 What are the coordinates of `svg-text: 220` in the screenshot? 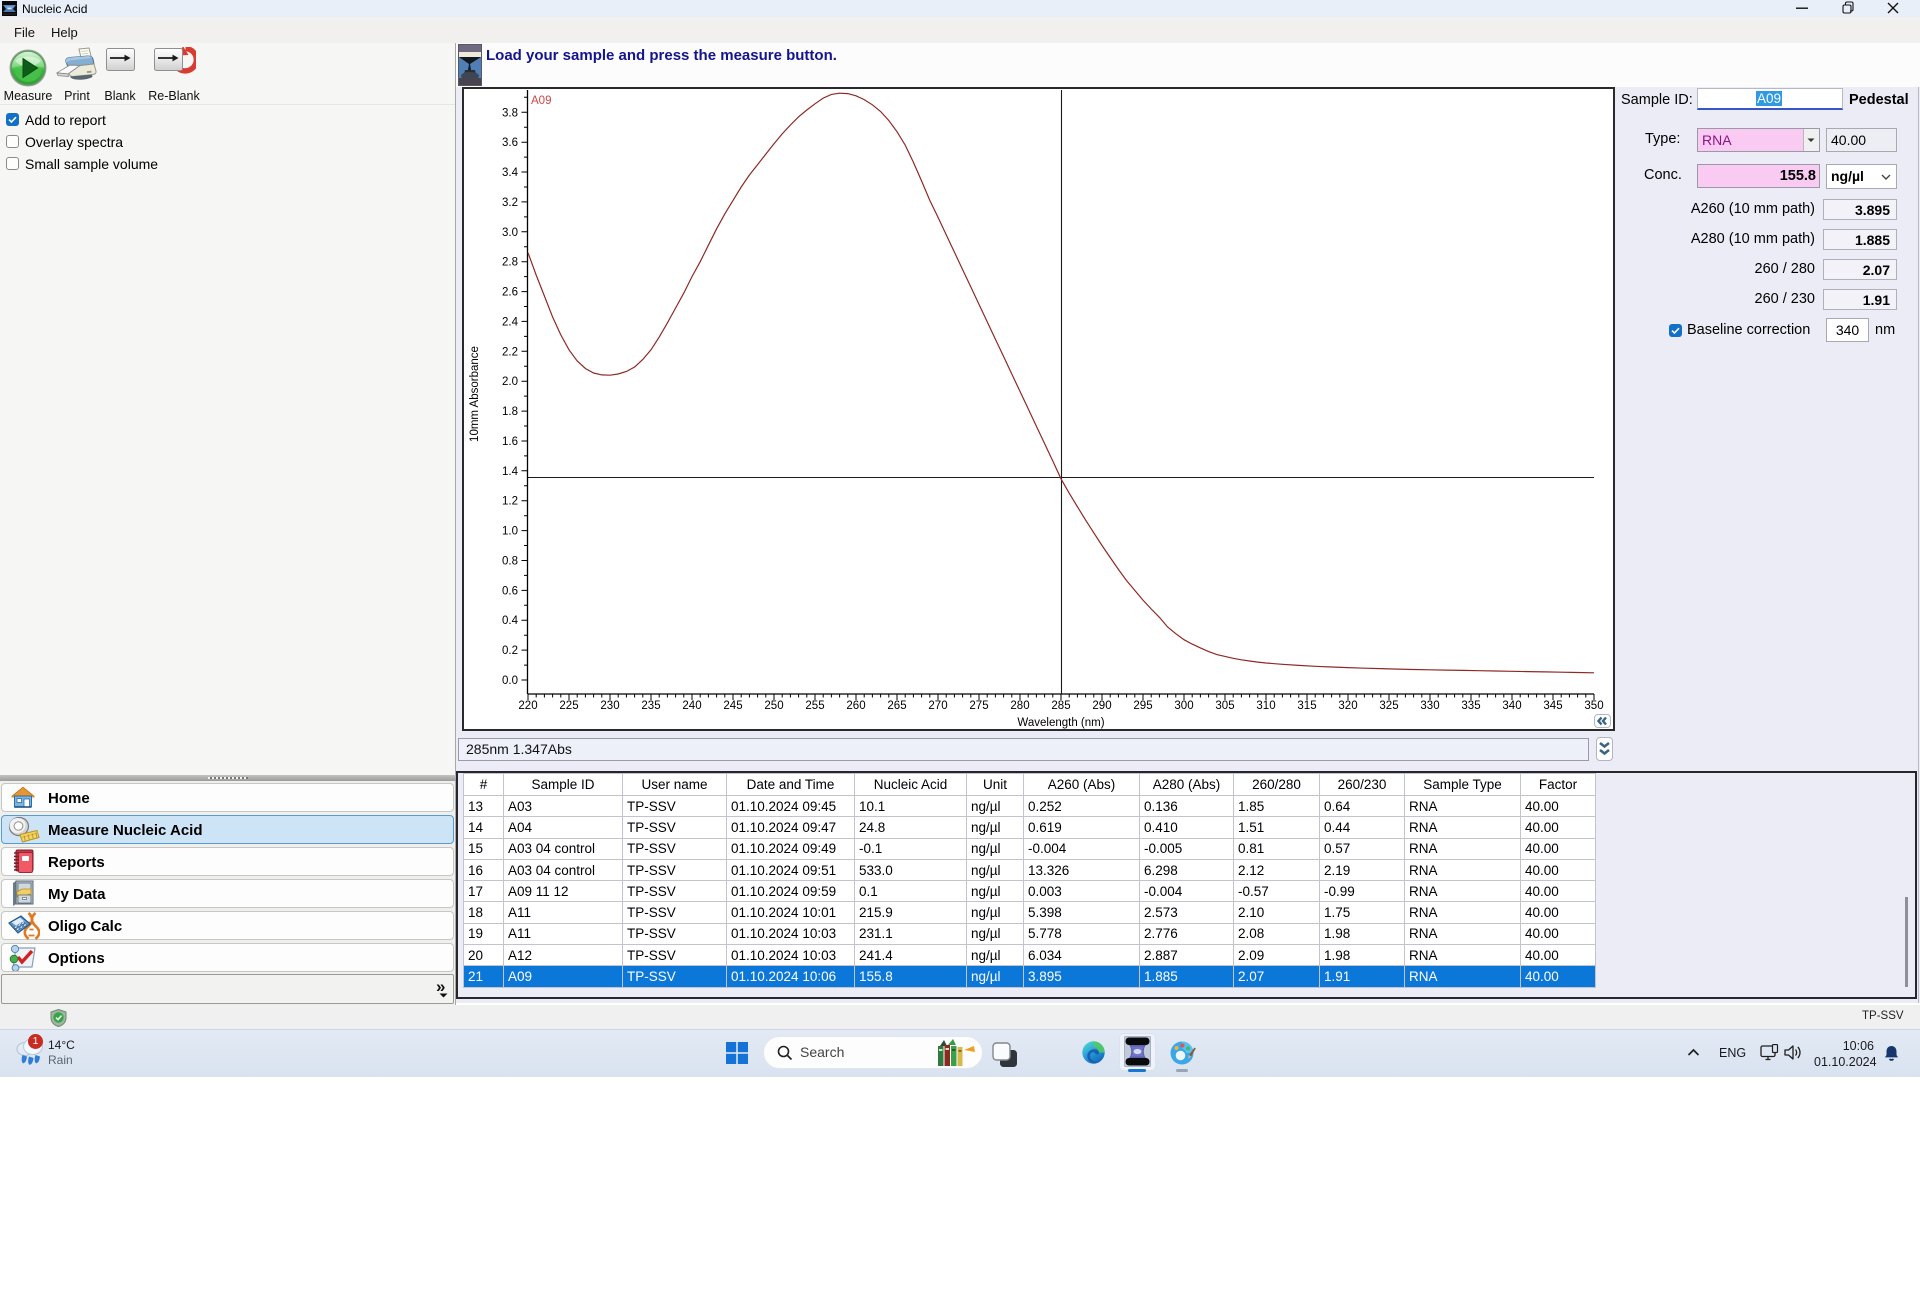 It's located at (527, 706).